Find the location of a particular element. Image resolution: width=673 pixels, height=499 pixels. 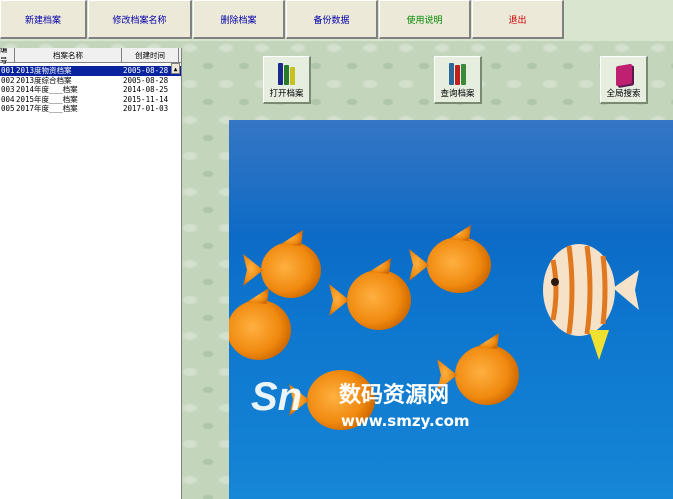

cell-date: 2015-11-14 is located at coordinates (146, 99).